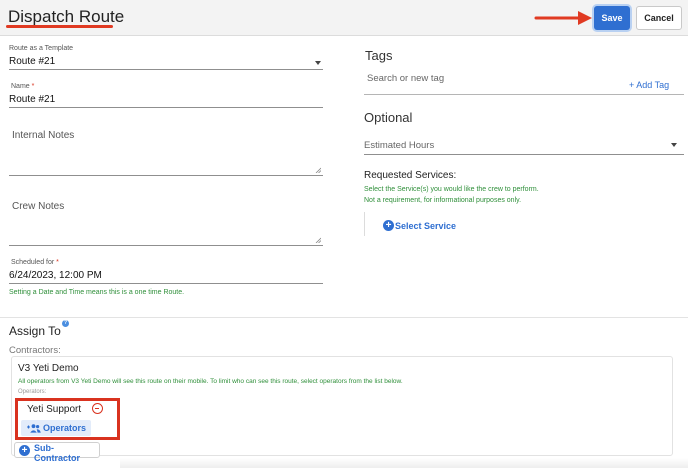 Image resolution: width=688 pixels, height=468 pixels. Describe the element at coordinates (405, 78) in the screenshot. I see `tag-search-input: Search or new tag` at that location.